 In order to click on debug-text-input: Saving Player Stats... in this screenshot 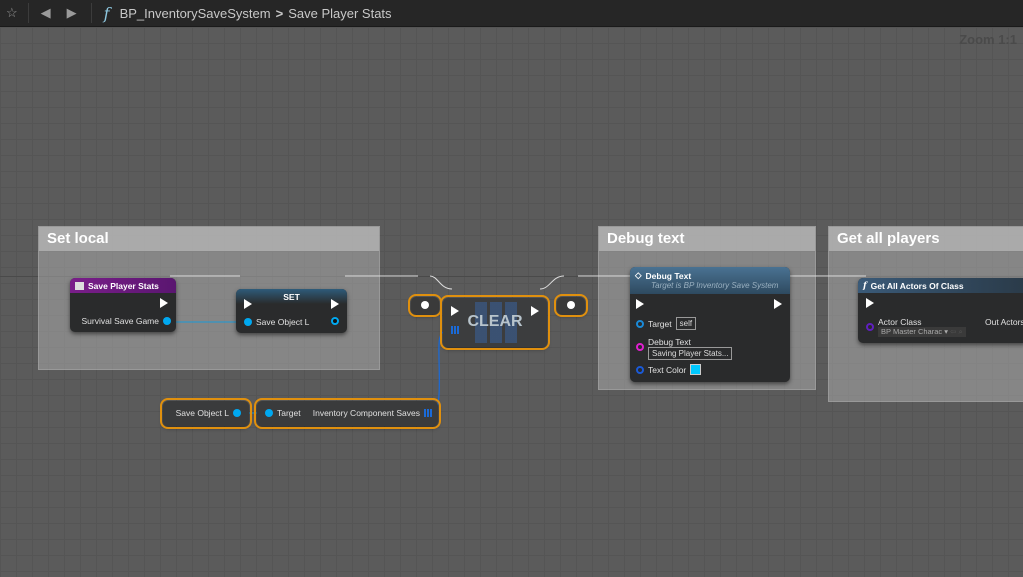, I will do `click(690, 353)`.